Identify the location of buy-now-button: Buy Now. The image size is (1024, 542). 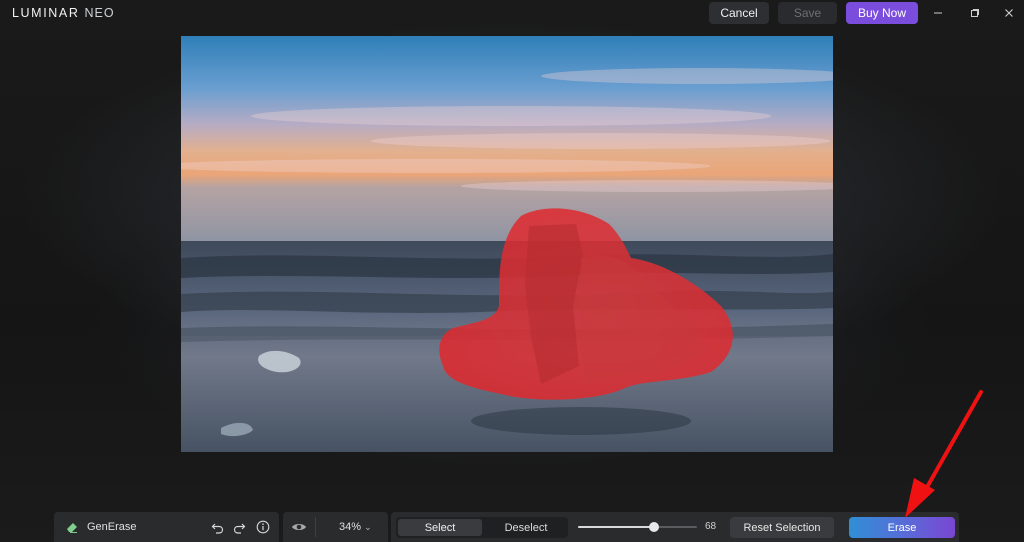
(882, 13).